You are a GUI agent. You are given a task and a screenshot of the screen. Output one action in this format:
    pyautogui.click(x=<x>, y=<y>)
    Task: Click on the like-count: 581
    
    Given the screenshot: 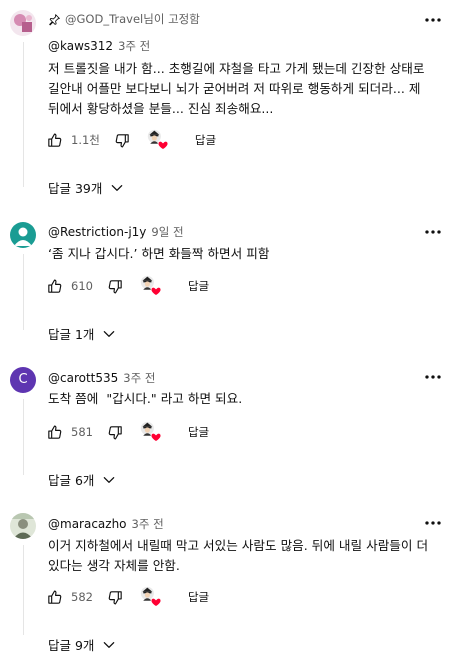 What is the action you would take?
    pyautogui.click(x=82, y=432)
    